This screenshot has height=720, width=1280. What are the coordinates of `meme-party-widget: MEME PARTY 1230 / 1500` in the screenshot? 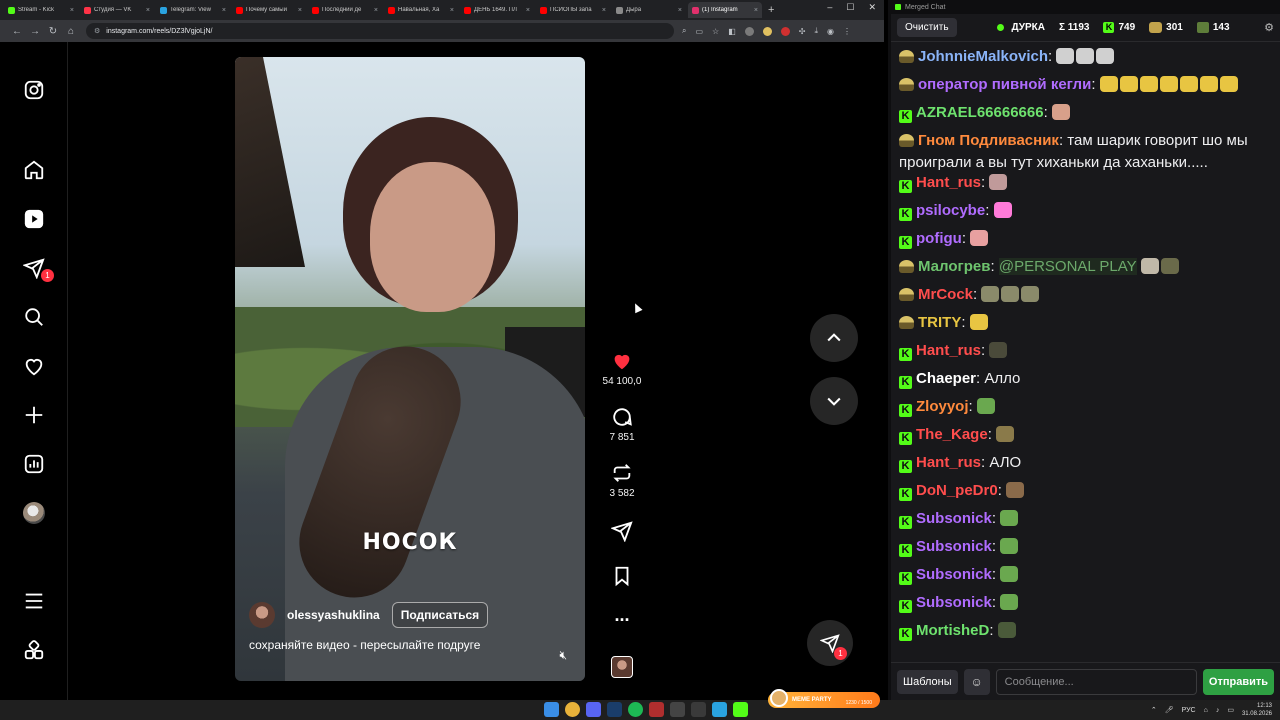 It's located at (824, 698).